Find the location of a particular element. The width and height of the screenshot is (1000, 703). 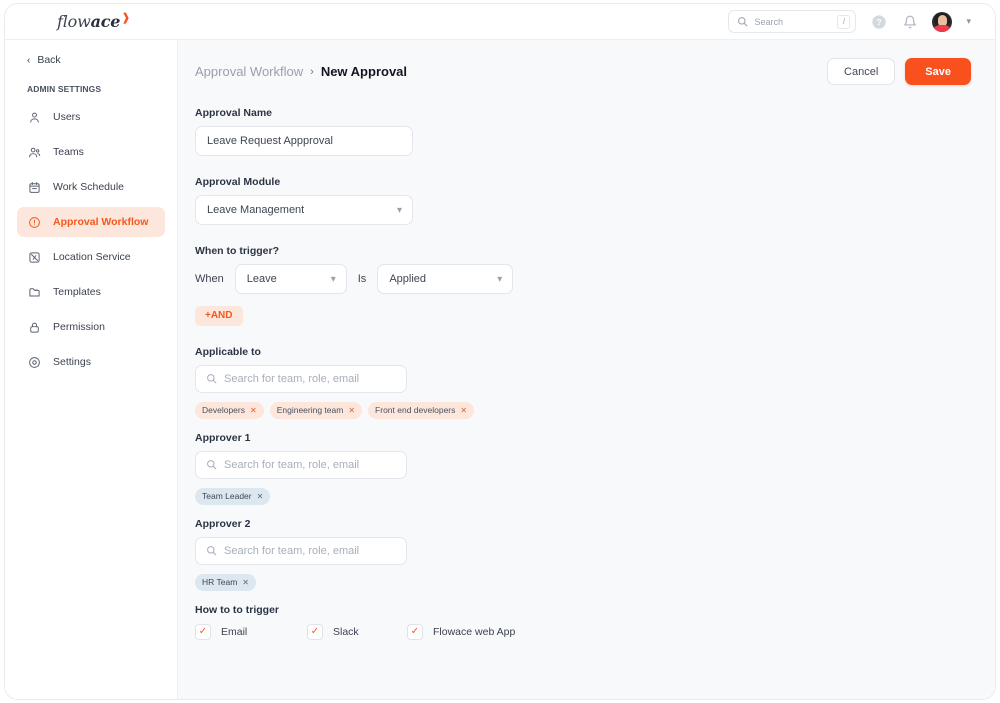

chip: Front end developers ✕ is located at coordinates (421, 410).